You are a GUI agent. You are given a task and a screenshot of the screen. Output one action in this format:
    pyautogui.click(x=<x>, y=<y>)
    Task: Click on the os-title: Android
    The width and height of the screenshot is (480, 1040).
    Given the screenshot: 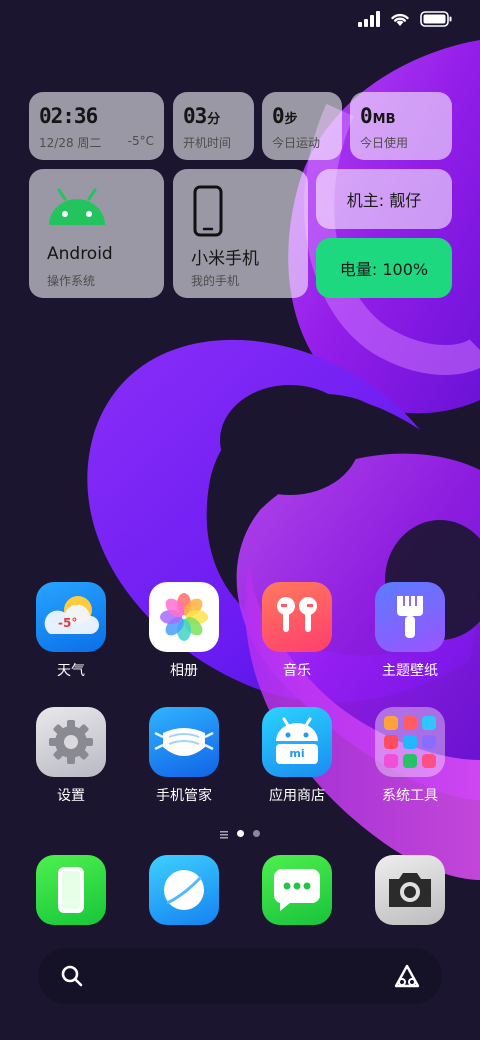 What is the action you would take?
    pyautogui.click(x=80, y=254)
    